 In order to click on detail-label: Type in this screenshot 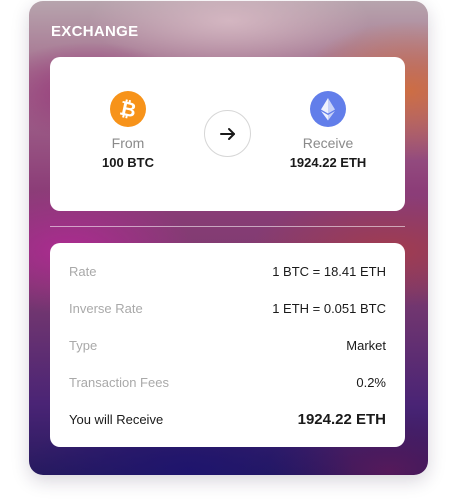, I will do `click(83, 345)`.